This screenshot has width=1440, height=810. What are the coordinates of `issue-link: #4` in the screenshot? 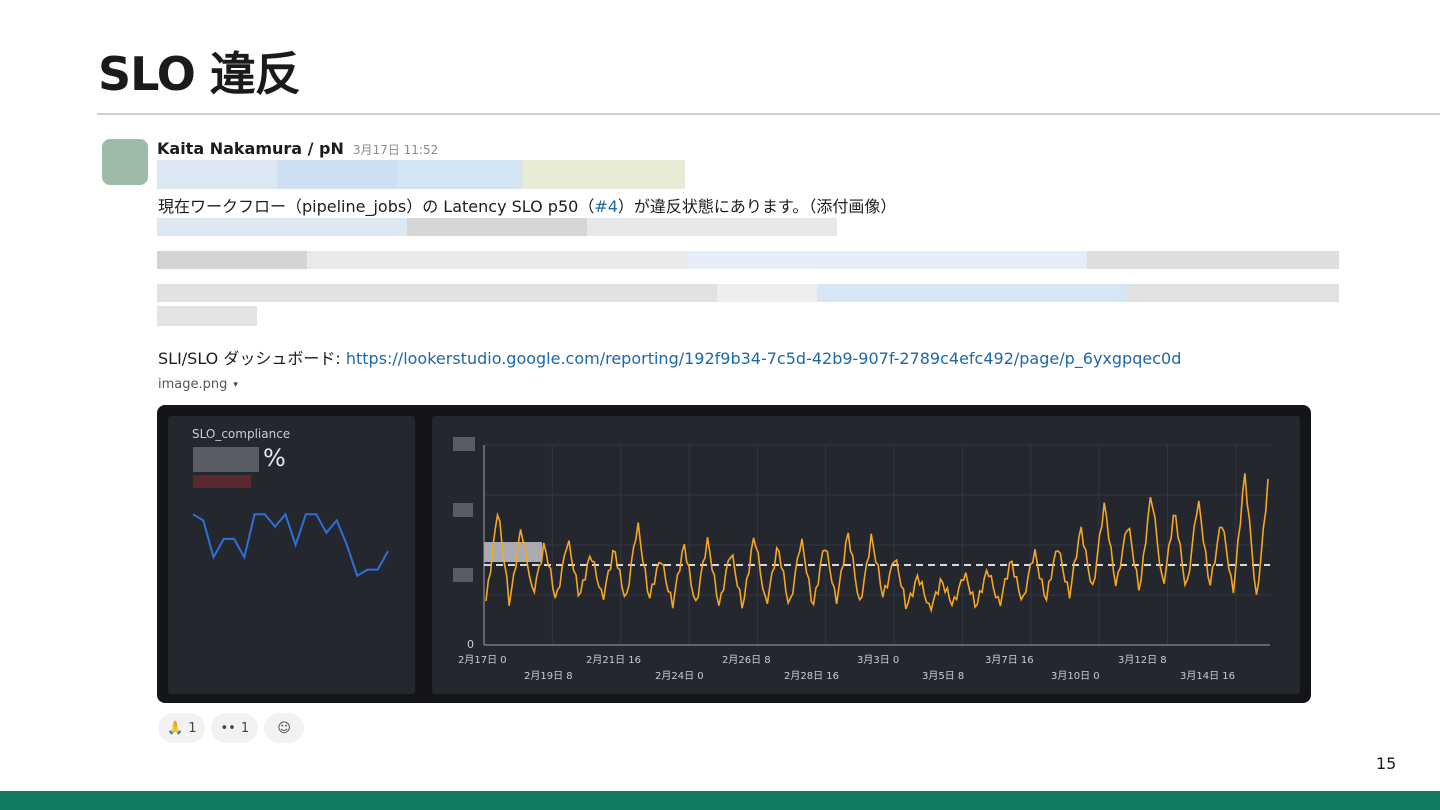 It's located at (606, 206).